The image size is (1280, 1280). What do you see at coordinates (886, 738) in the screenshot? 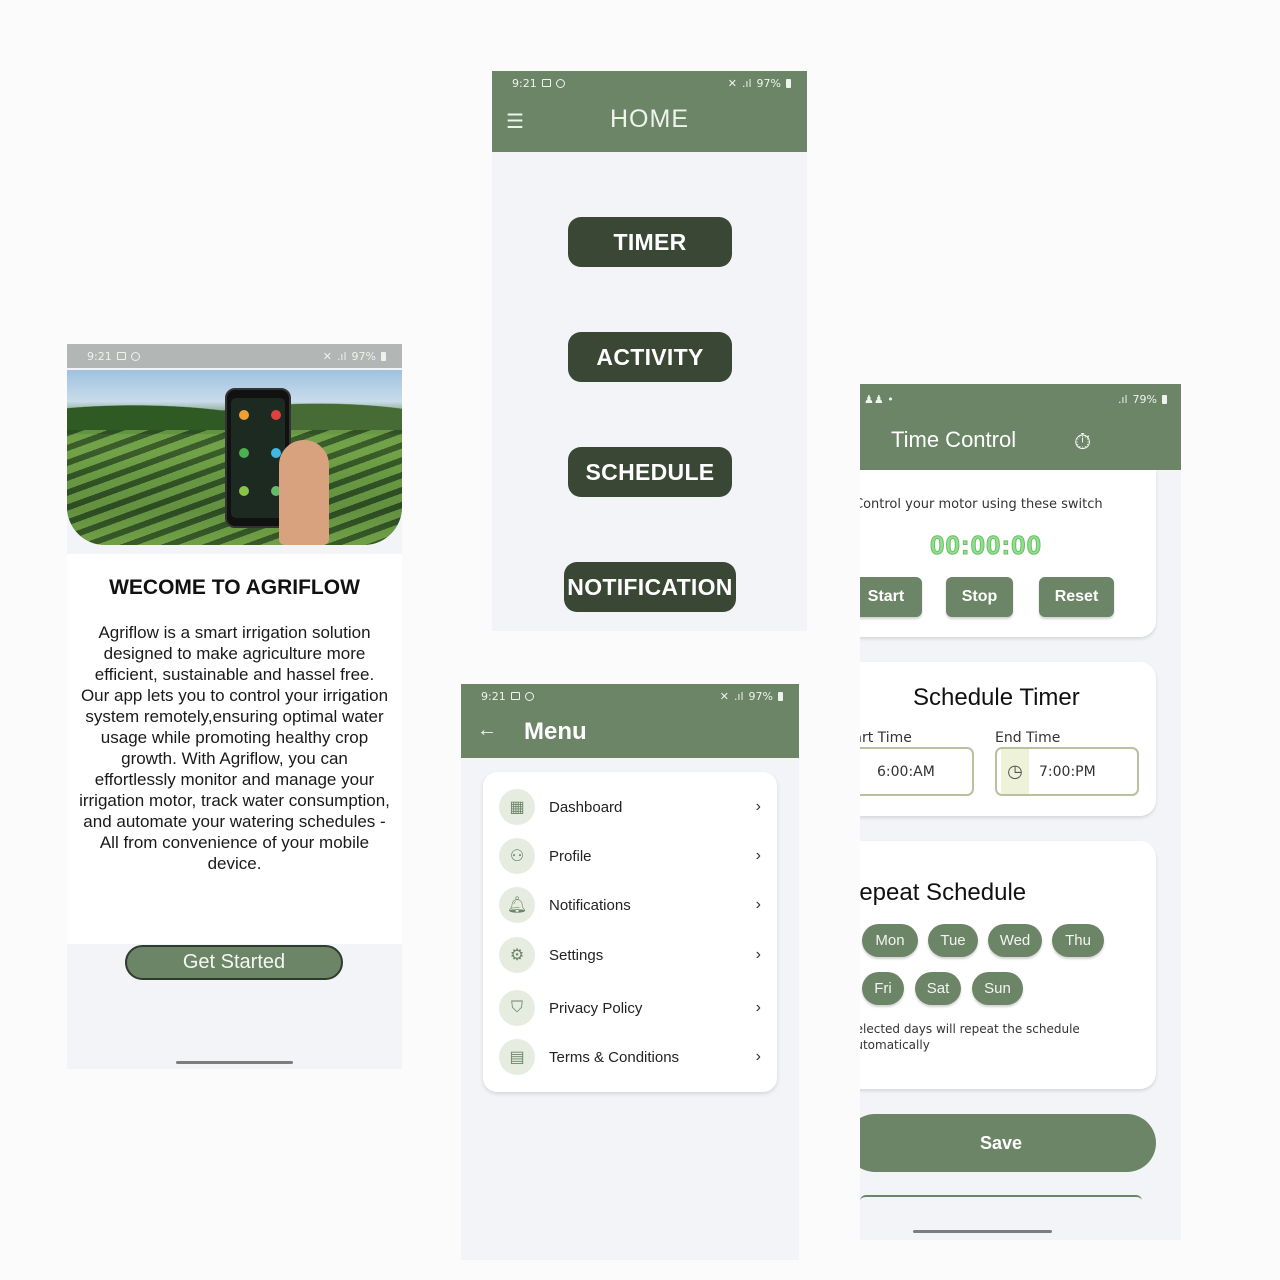
I see `start-time-label: Start Time` at bounding box center [886, 738].